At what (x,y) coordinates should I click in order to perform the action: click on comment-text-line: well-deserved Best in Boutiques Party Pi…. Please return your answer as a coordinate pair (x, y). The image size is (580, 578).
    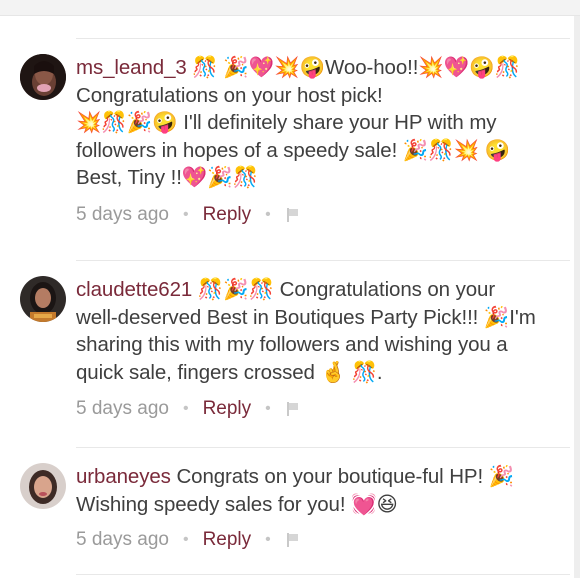
    Looking at the image, I should click on (306, 317).